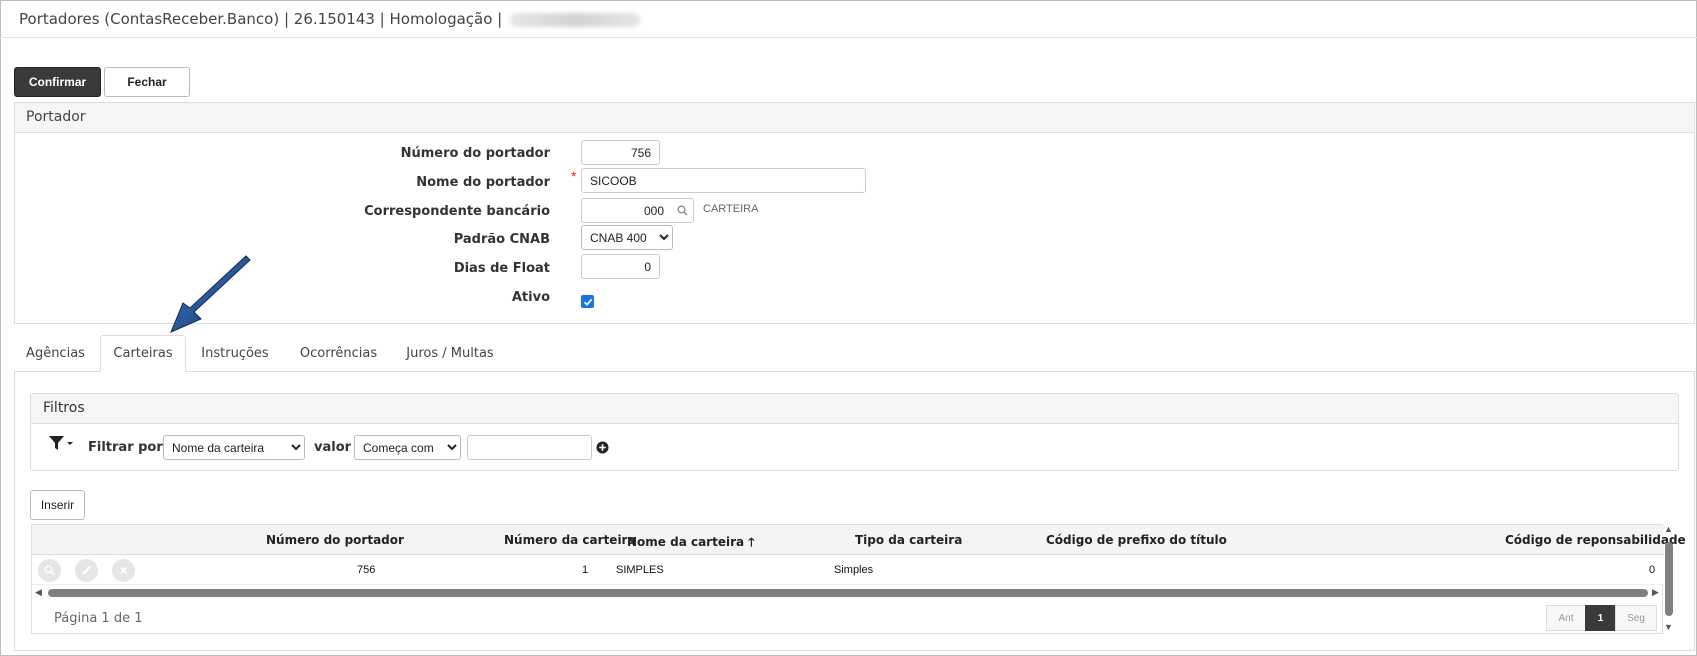 Image resolution: width=1697 pixels, height=656 pixels. I want to click on check-icon, so click(587, 302).